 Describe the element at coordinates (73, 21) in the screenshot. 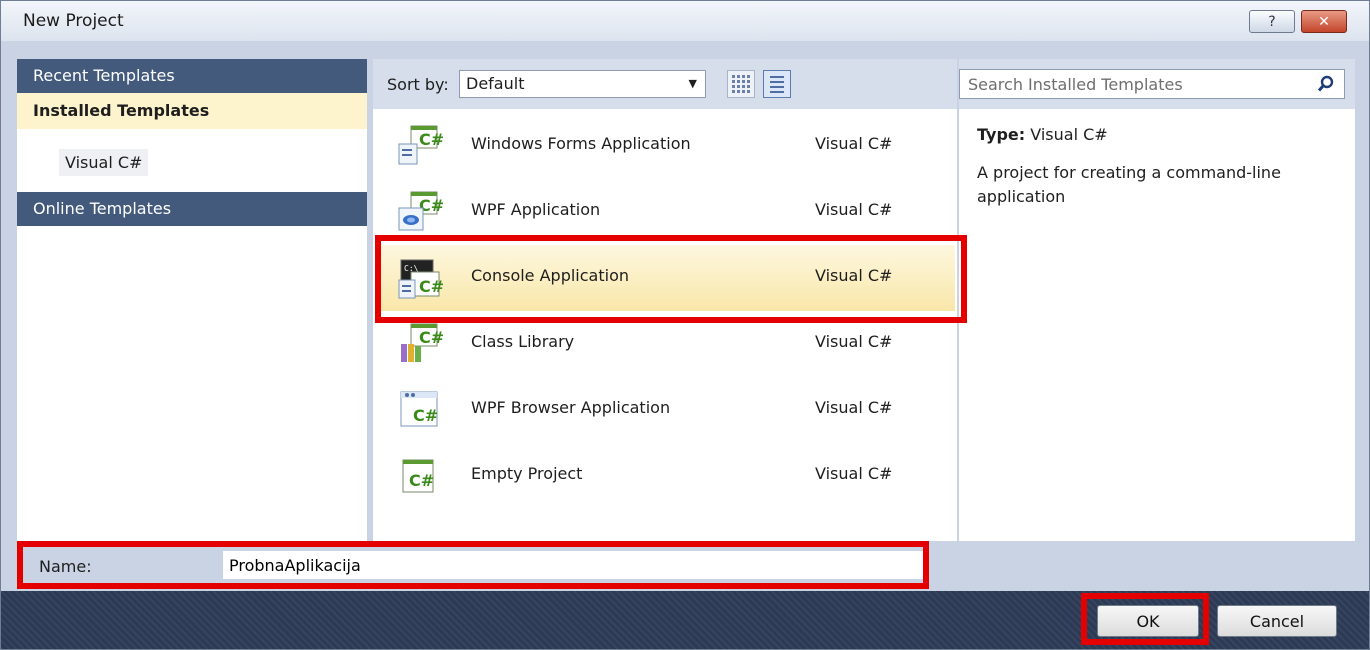

I see `window-title: New Project` at that location.